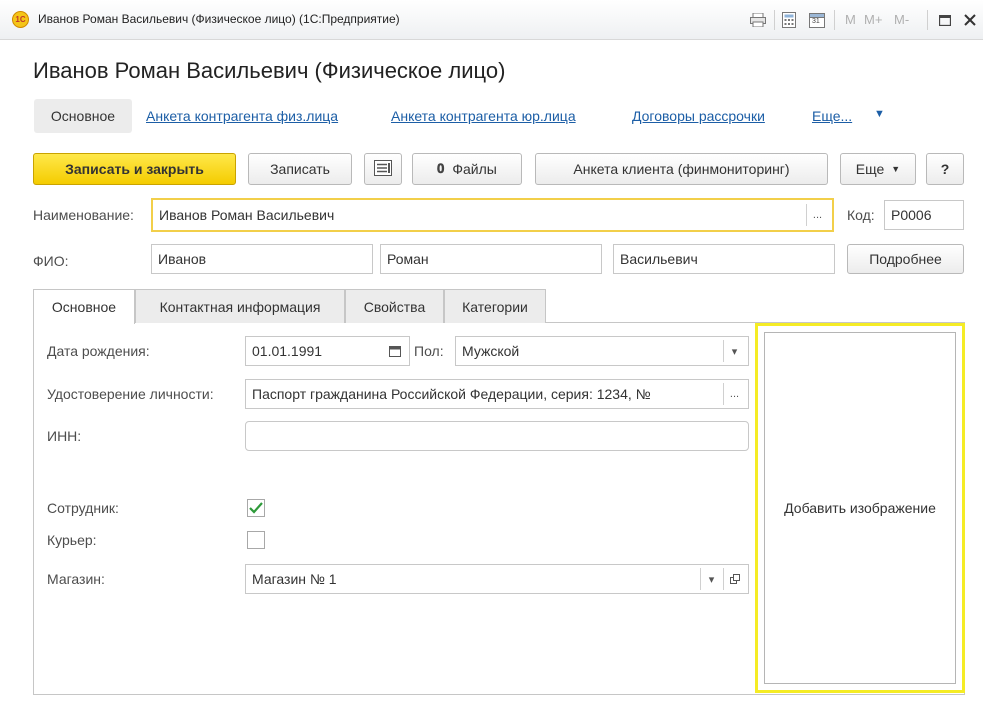  Describe the element at coordinates (256, 540) in the screenshot. I see `courier-checkbox` at that location.